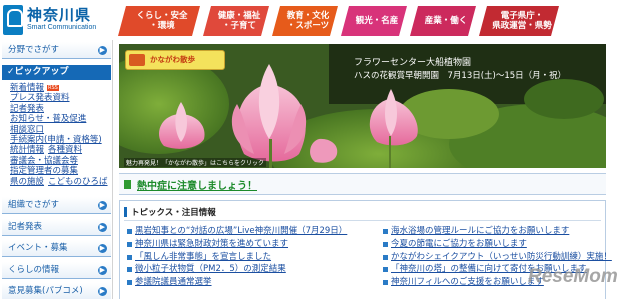  I want to click on nav-industry-work: 産業・働く, so click(443, 21).